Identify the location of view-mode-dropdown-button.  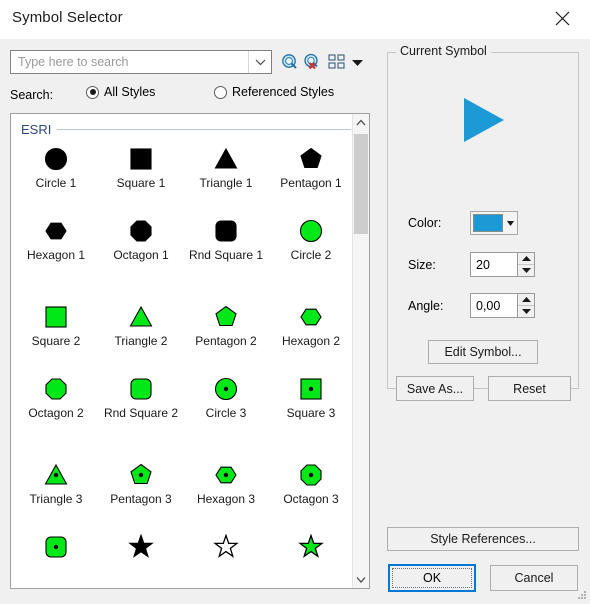
(357, 62).